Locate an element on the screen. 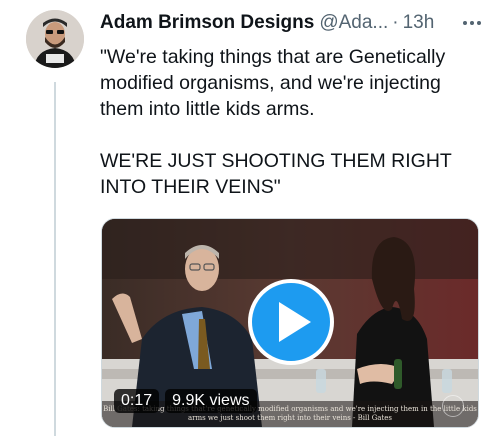 The width and height of the screenshot is (500, 436). avatar is located at coordinates (55, 39).